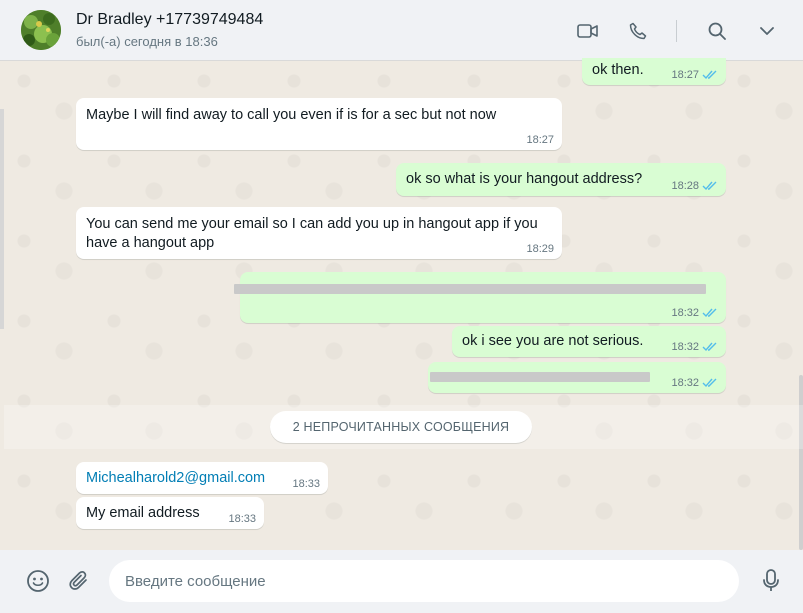 Image resolution: width=803 pixels, height=613 pixels. Describe the element at coordinates (553, 341) in the screenshot. I see `message-text: ok i see you are not serious.` at that location.